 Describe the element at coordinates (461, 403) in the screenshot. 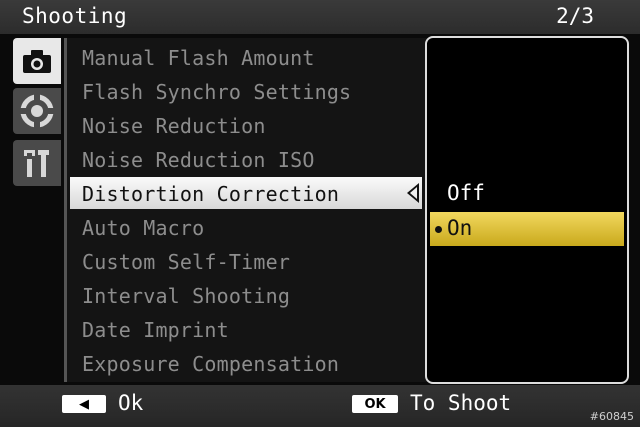

I see `ok-key-label: To Shoot` at that location.